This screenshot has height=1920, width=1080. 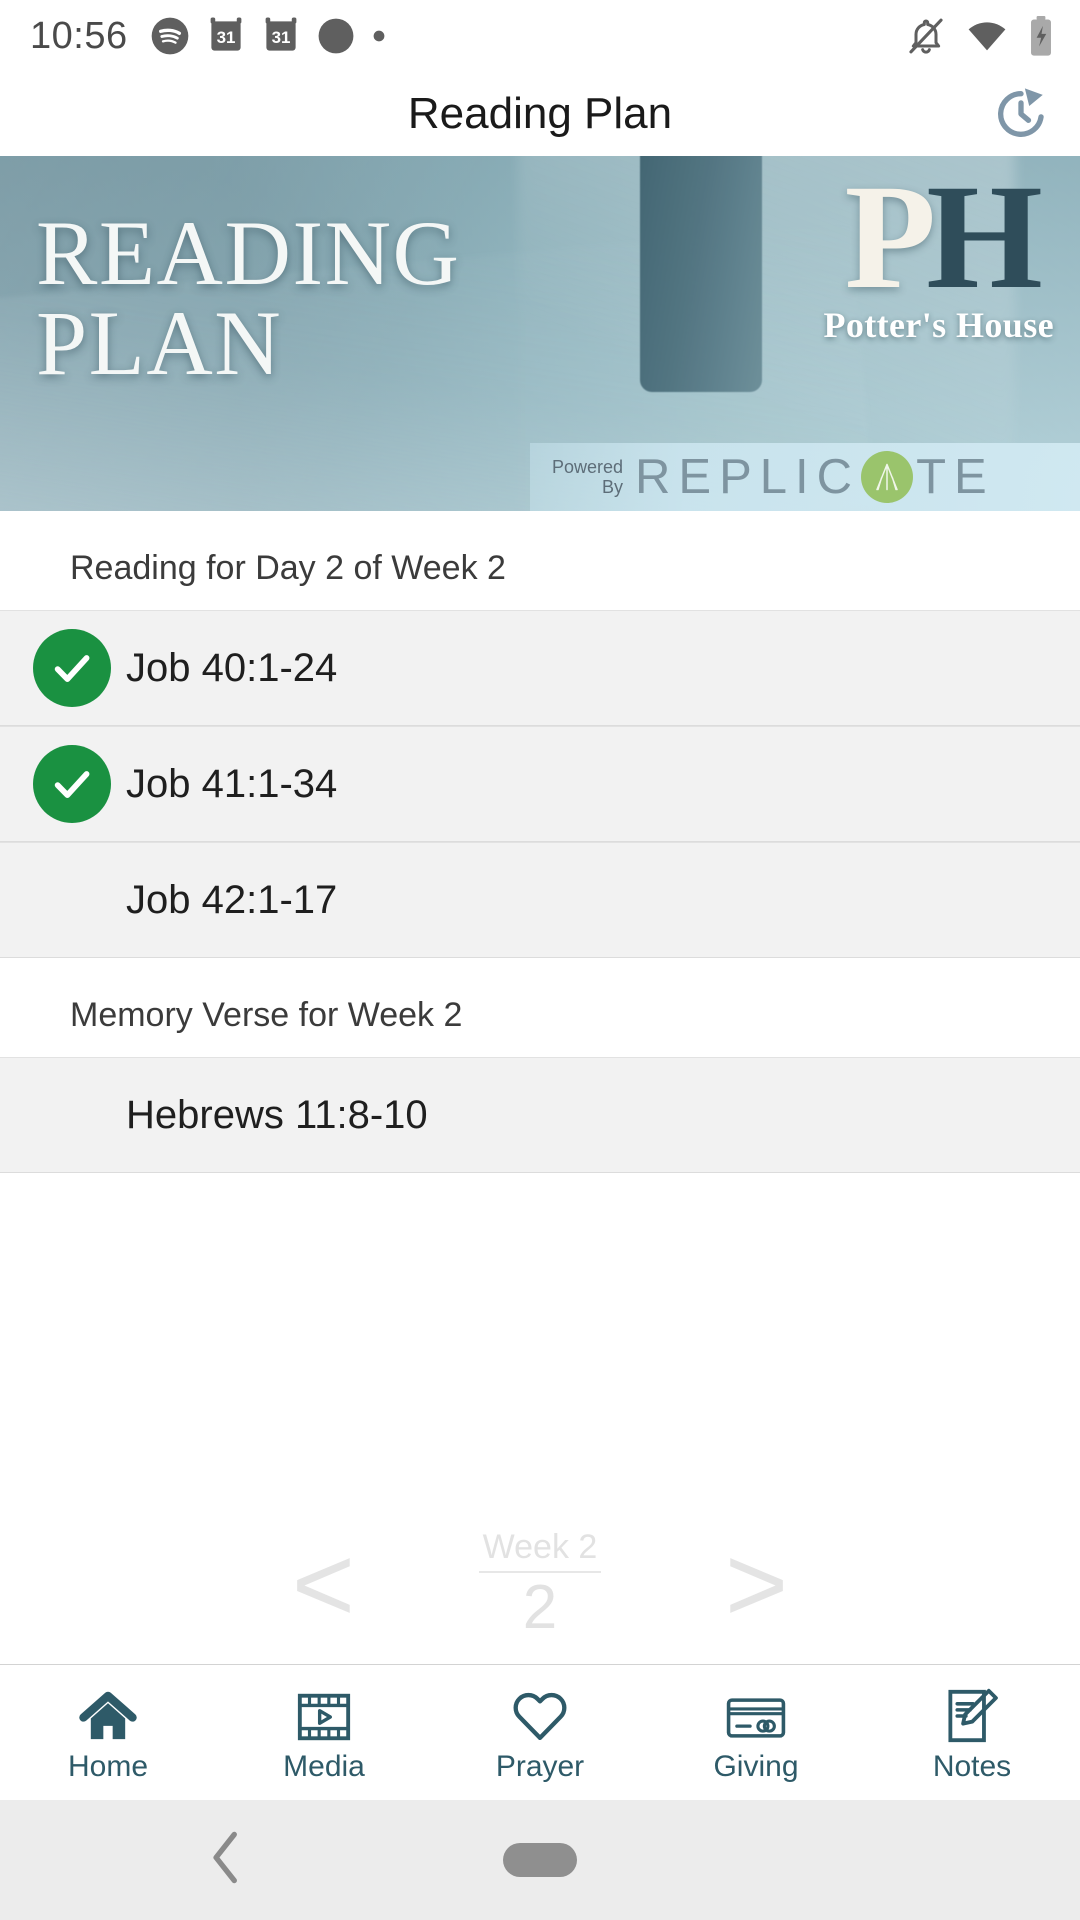 I want to click on reading-reference: Job 40:1-24, so click(x=232, y=667).